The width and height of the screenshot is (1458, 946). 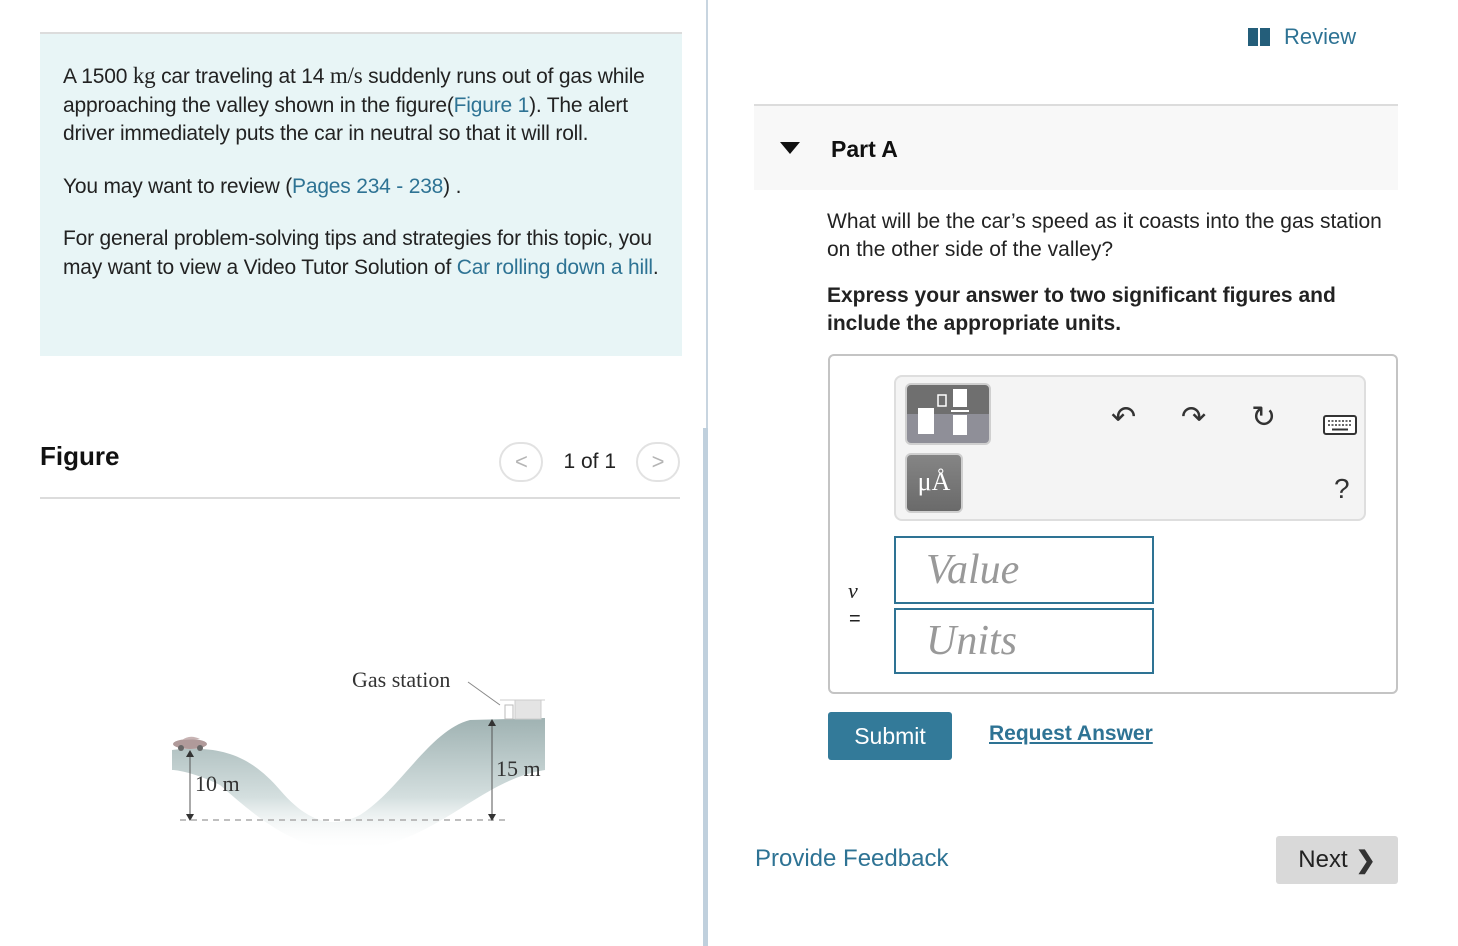 What do you see at coordinates (518, 768) in the screenshot?
I see `right-height-label: 15 m` at bounding box center [518, 768].